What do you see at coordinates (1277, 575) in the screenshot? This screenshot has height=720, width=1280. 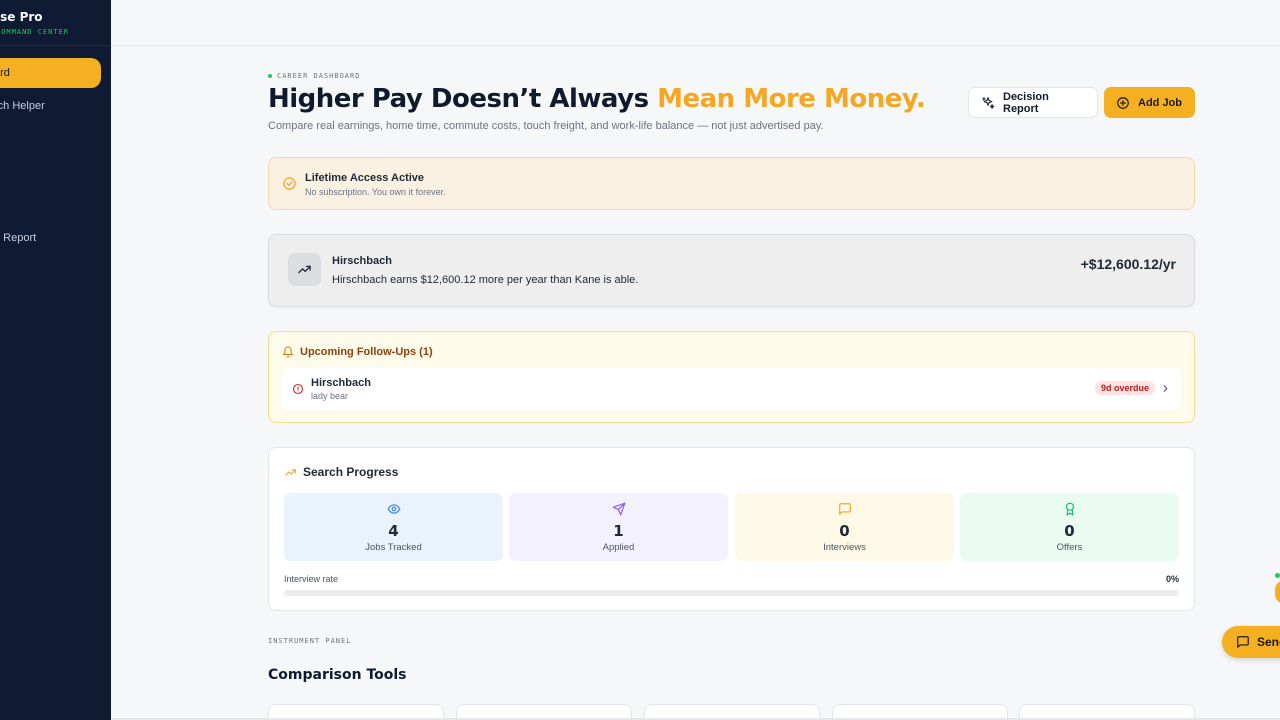 I see `online-indicator` at bounding box center [1277, 575].